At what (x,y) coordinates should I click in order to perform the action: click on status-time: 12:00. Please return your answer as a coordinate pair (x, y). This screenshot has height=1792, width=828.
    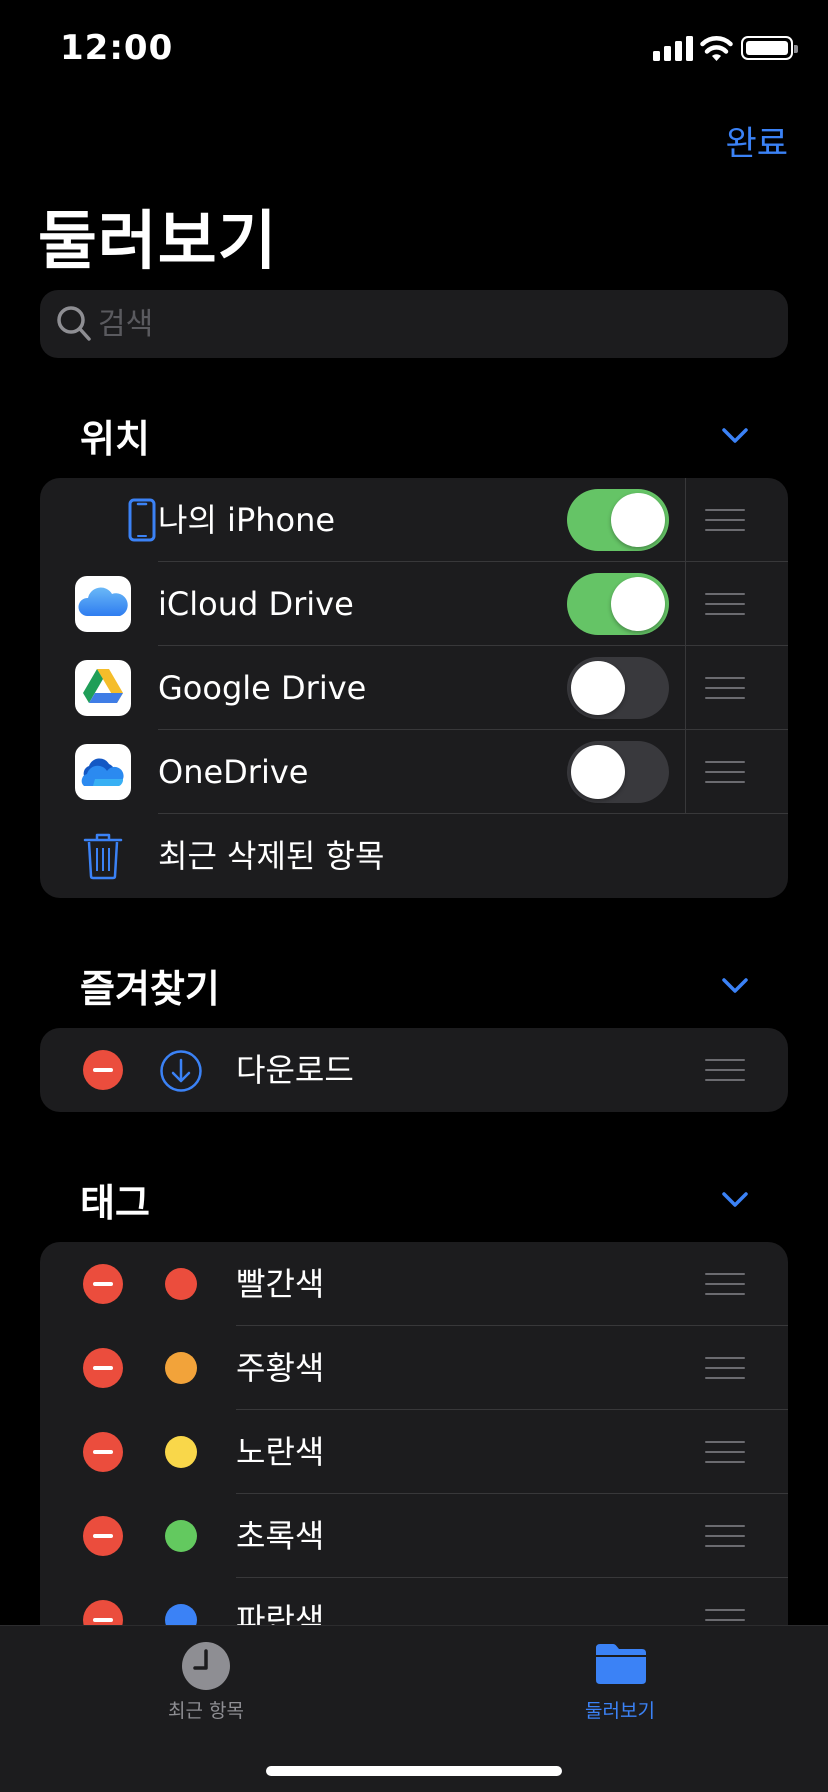
    Looking at the image, I should click on (117, 48).